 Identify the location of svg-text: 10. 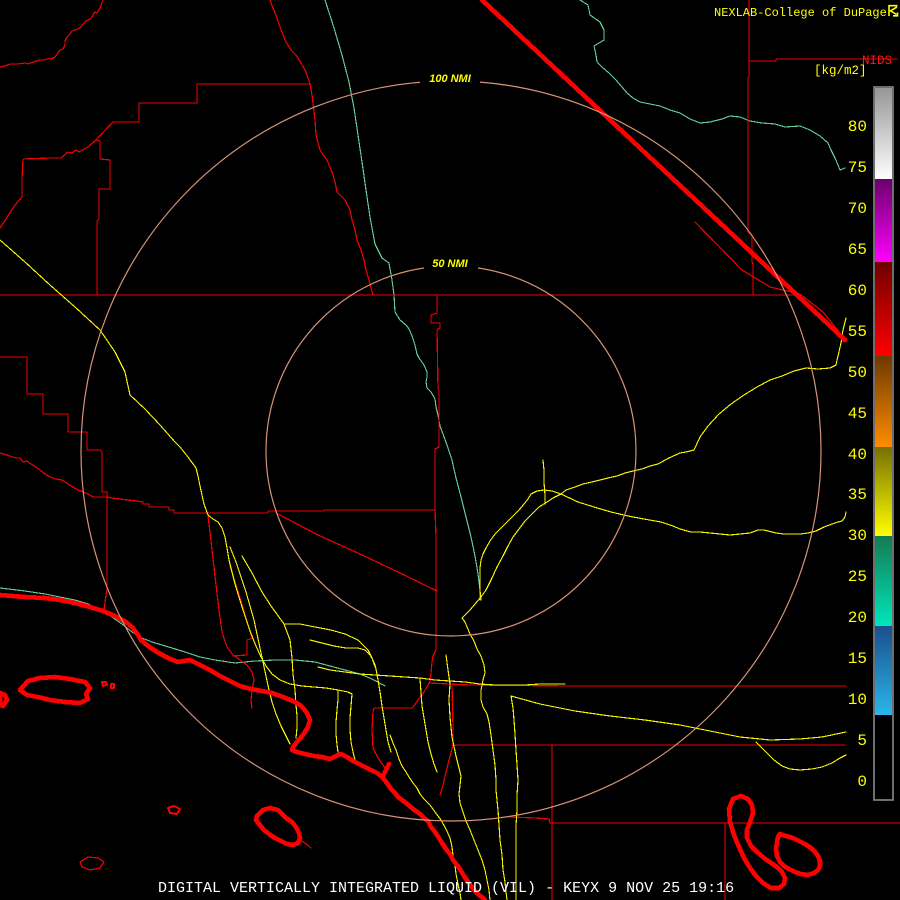
(857, 700).